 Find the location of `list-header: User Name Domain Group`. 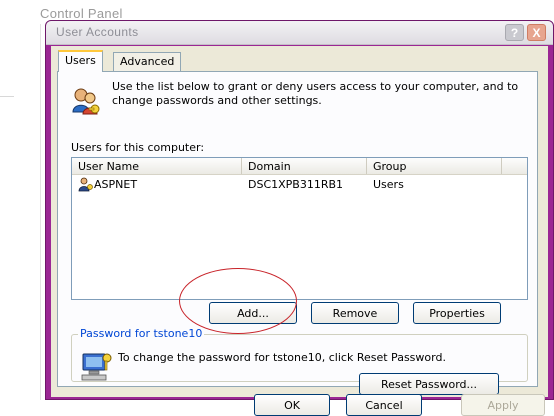

list-header: User Name Domain Group is located at coordinates (299, 166).